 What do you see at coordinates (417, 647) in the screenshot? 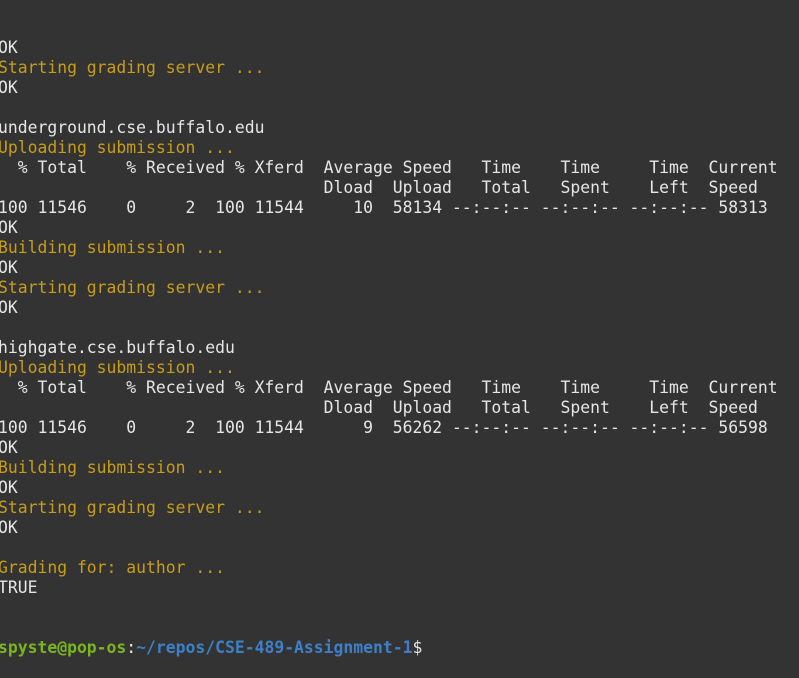
I see `prompt-symbol: $` at bounding box center [417, 647].